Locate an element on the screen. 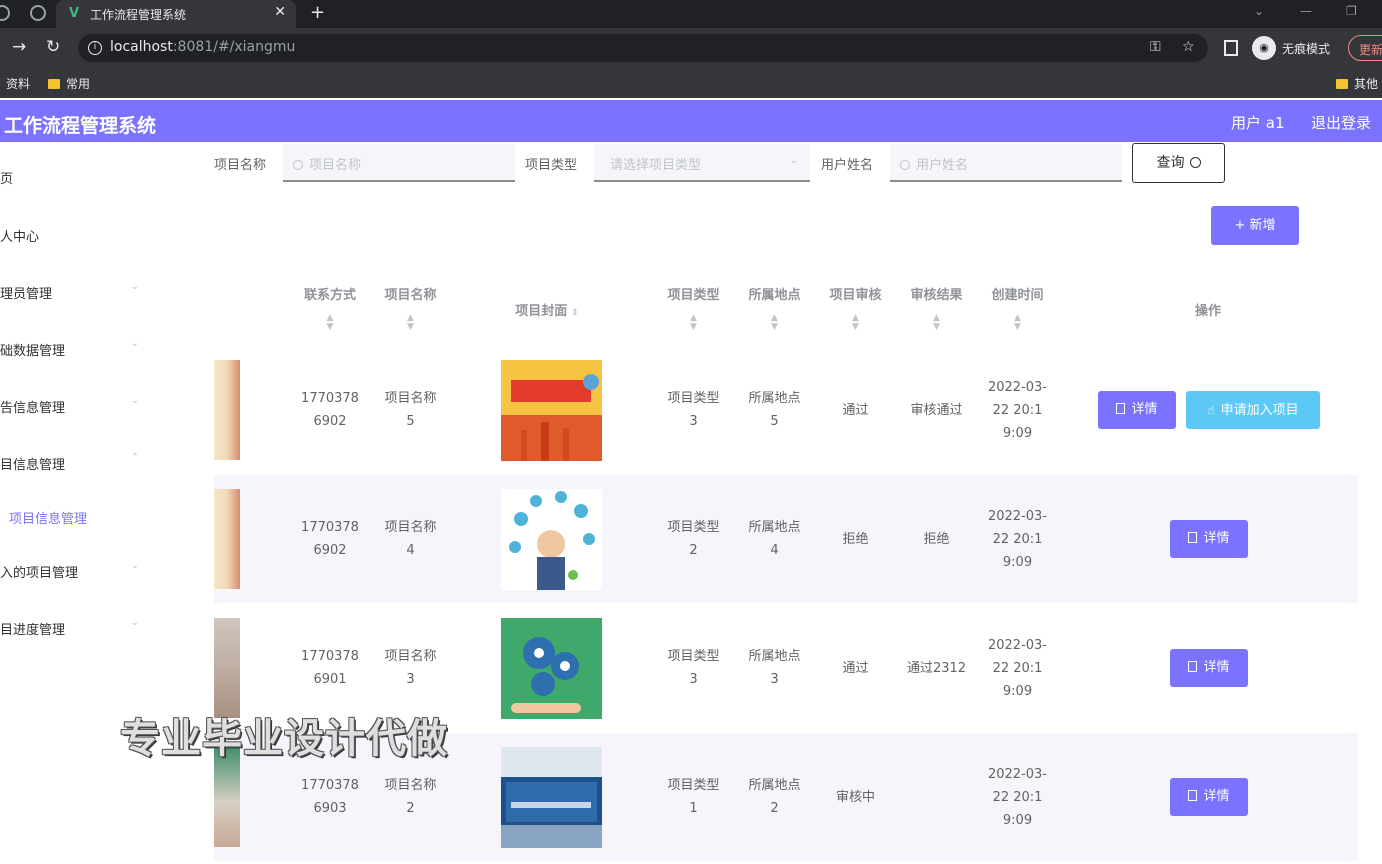 This screenshot has width=1382, height=864. query-button: 查询 is located at coordinates (1178, 163).